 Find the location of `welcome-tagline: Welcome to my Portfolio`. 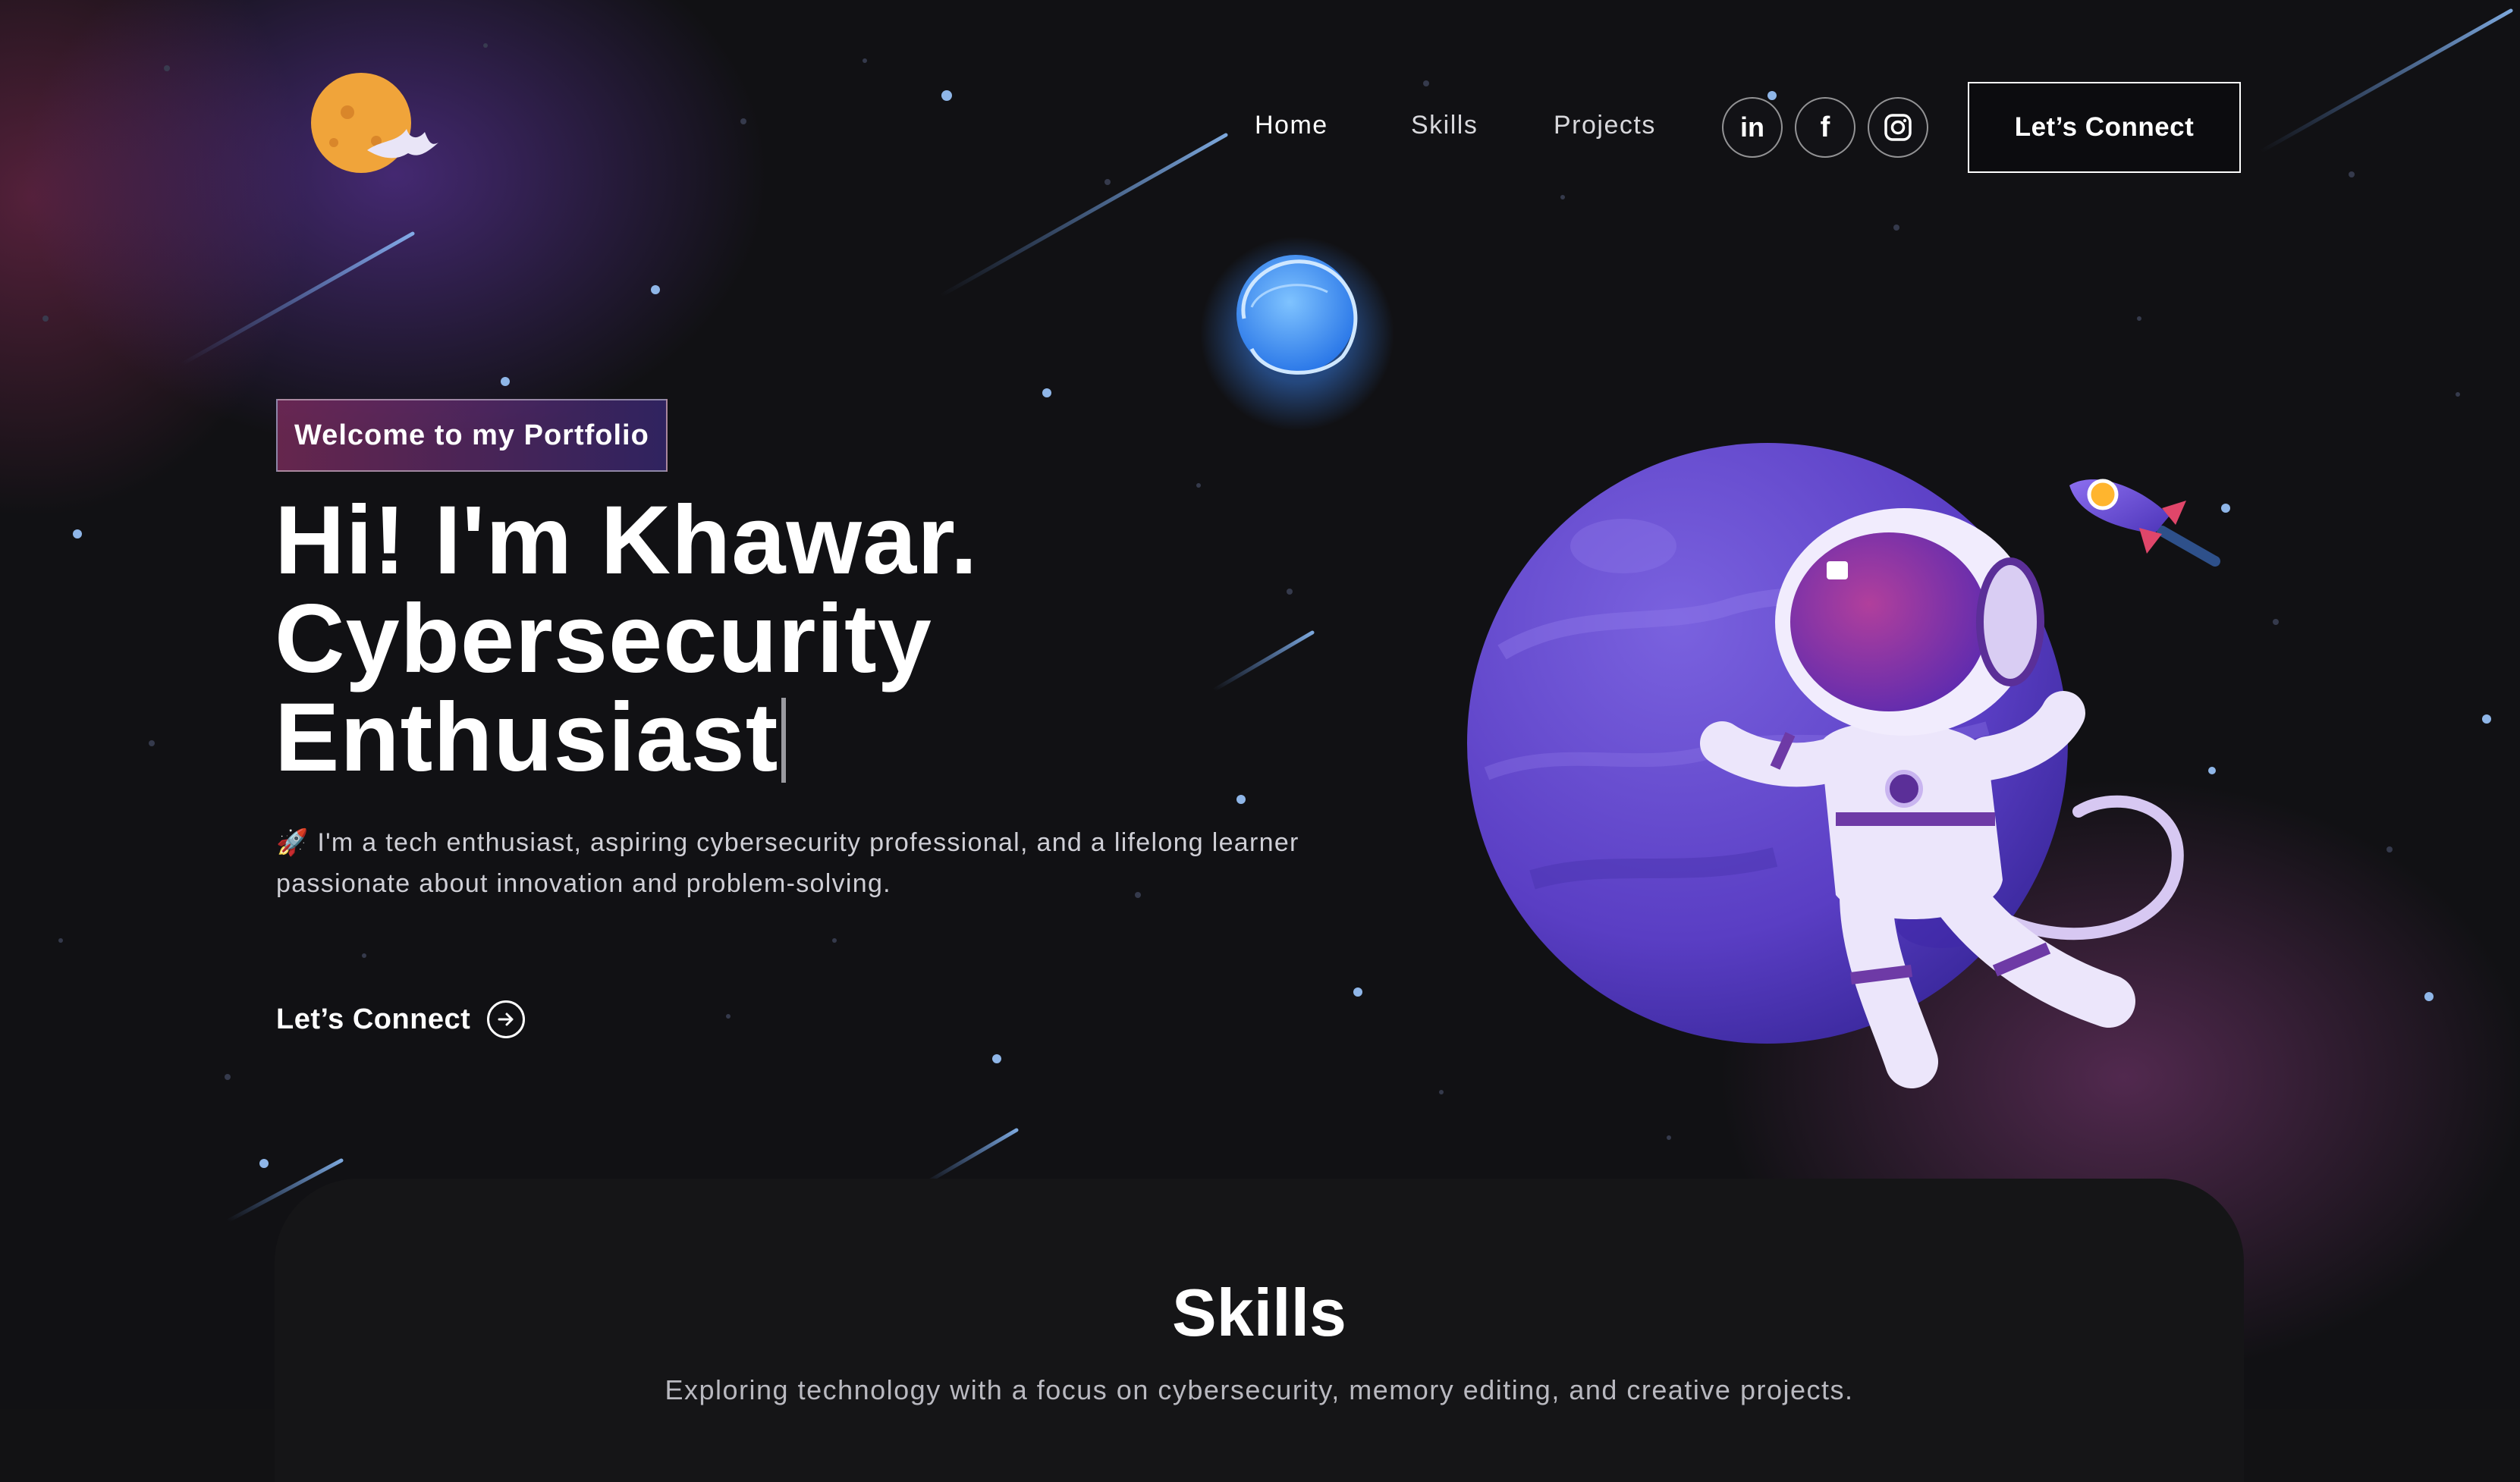

welcome-tagline: Welcome to my Portfolio is located at coordinates (472, 435).